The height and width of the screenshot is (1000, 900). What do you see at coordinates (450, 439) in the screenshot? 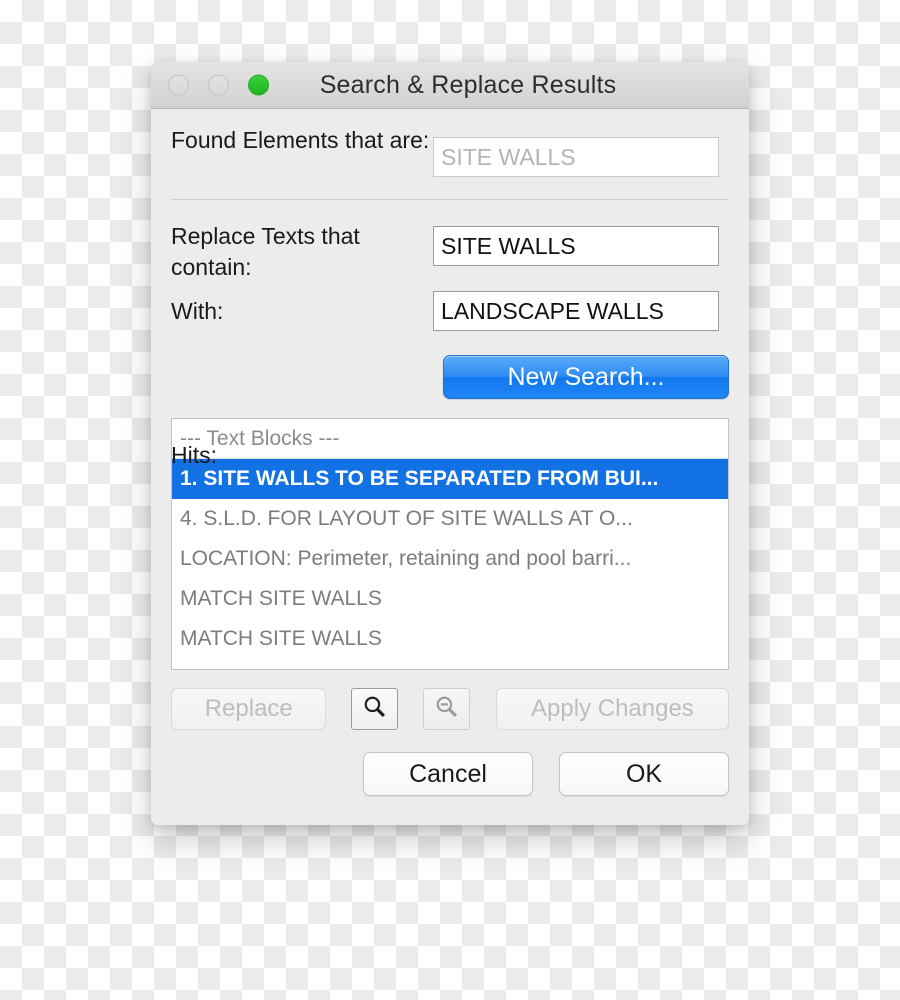
I see `hits-group-header: --- Text Blocks ---` at bounding box center [450, 439].